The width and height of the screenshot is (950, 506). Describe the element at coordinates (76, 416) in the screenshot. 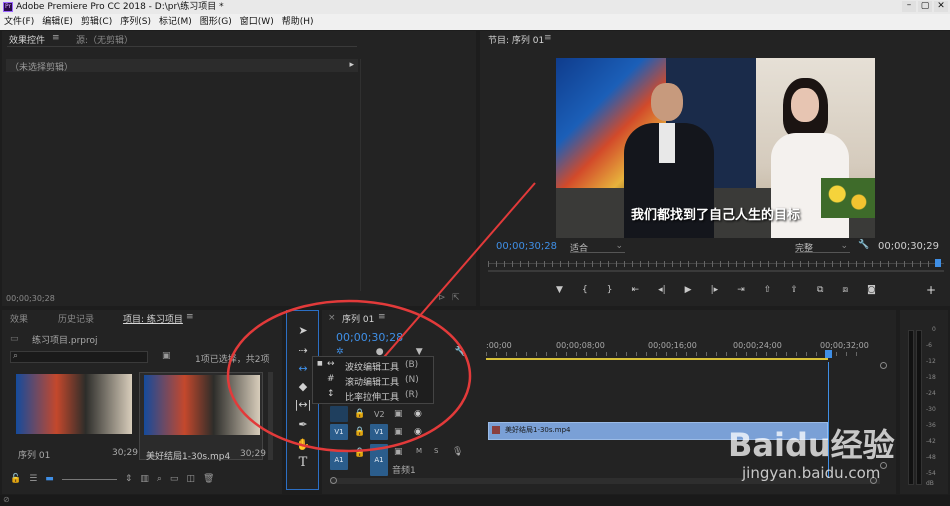

I see `project-item: 序列 01 30;29` at that location.